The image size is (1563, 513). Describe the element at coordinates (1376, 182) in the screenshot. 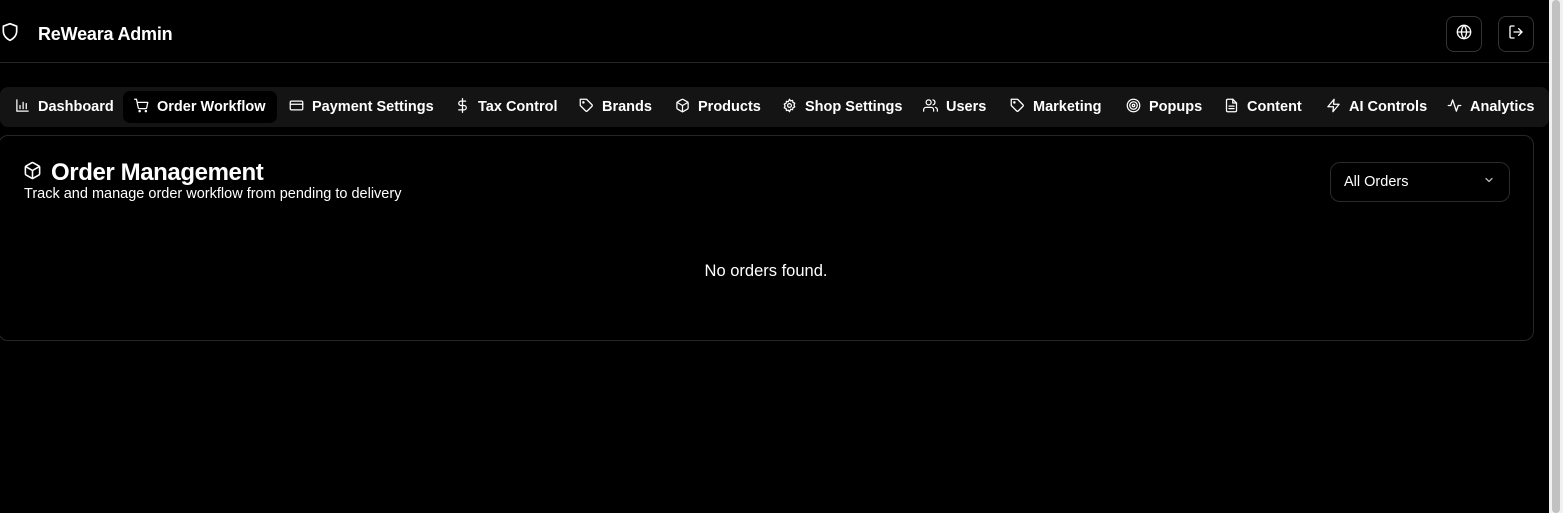

I see `filter-selected-value: All Orders` at that location.